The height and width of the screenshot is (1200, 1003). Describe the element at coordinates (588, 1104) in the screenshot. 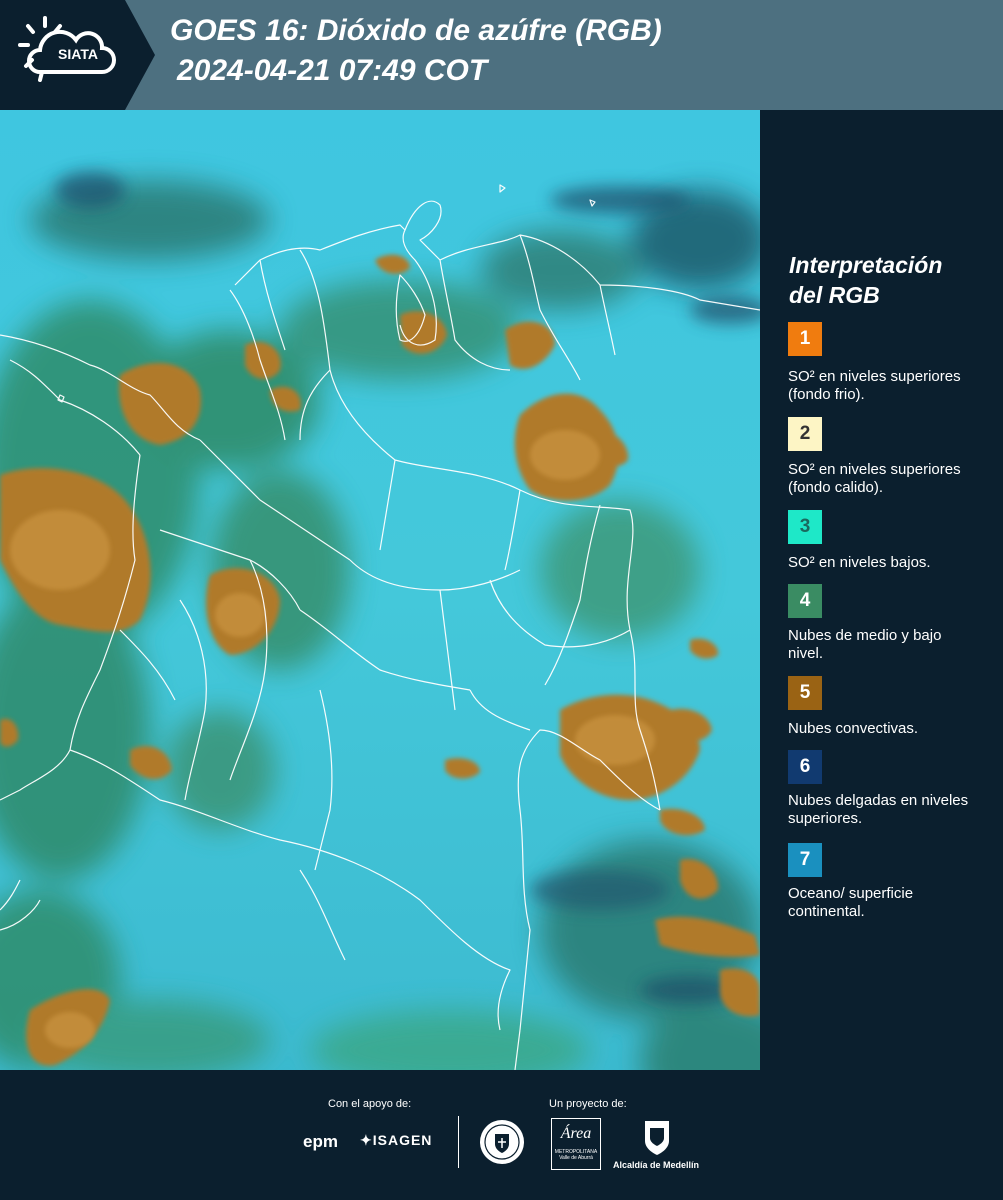

I see `project-label: Un proyecto de:` at that location.